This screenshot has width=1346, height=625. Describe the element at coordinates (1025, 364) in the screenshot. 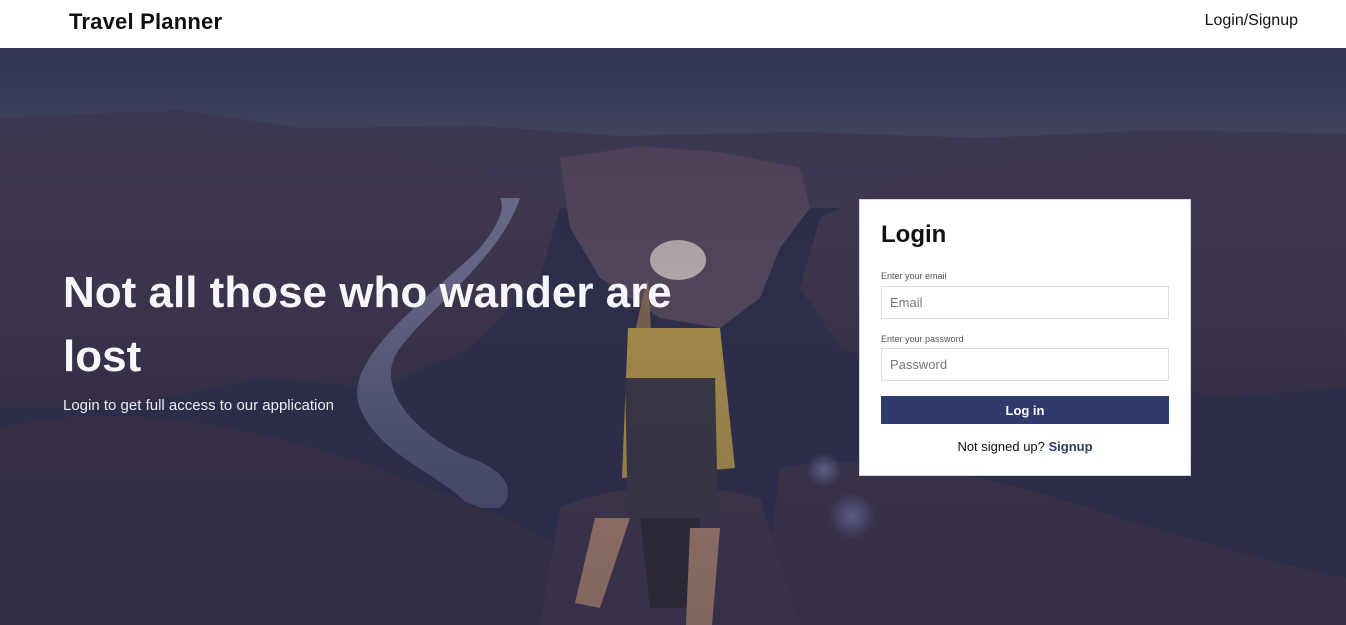

I see `password-input` at that location.